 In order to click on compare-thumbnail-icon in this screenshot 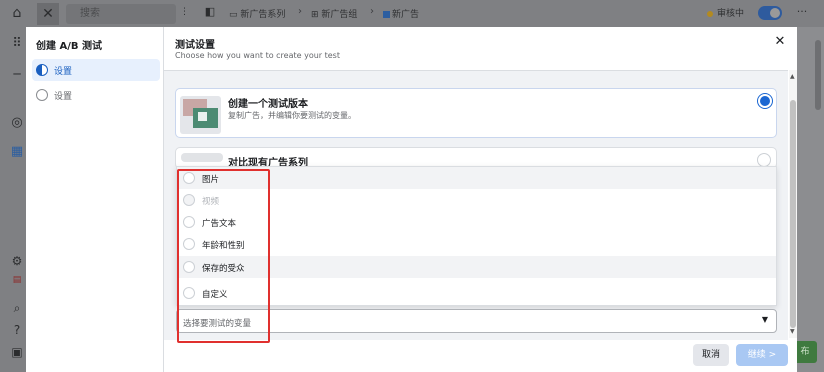, I will do `click(202, 157)`.